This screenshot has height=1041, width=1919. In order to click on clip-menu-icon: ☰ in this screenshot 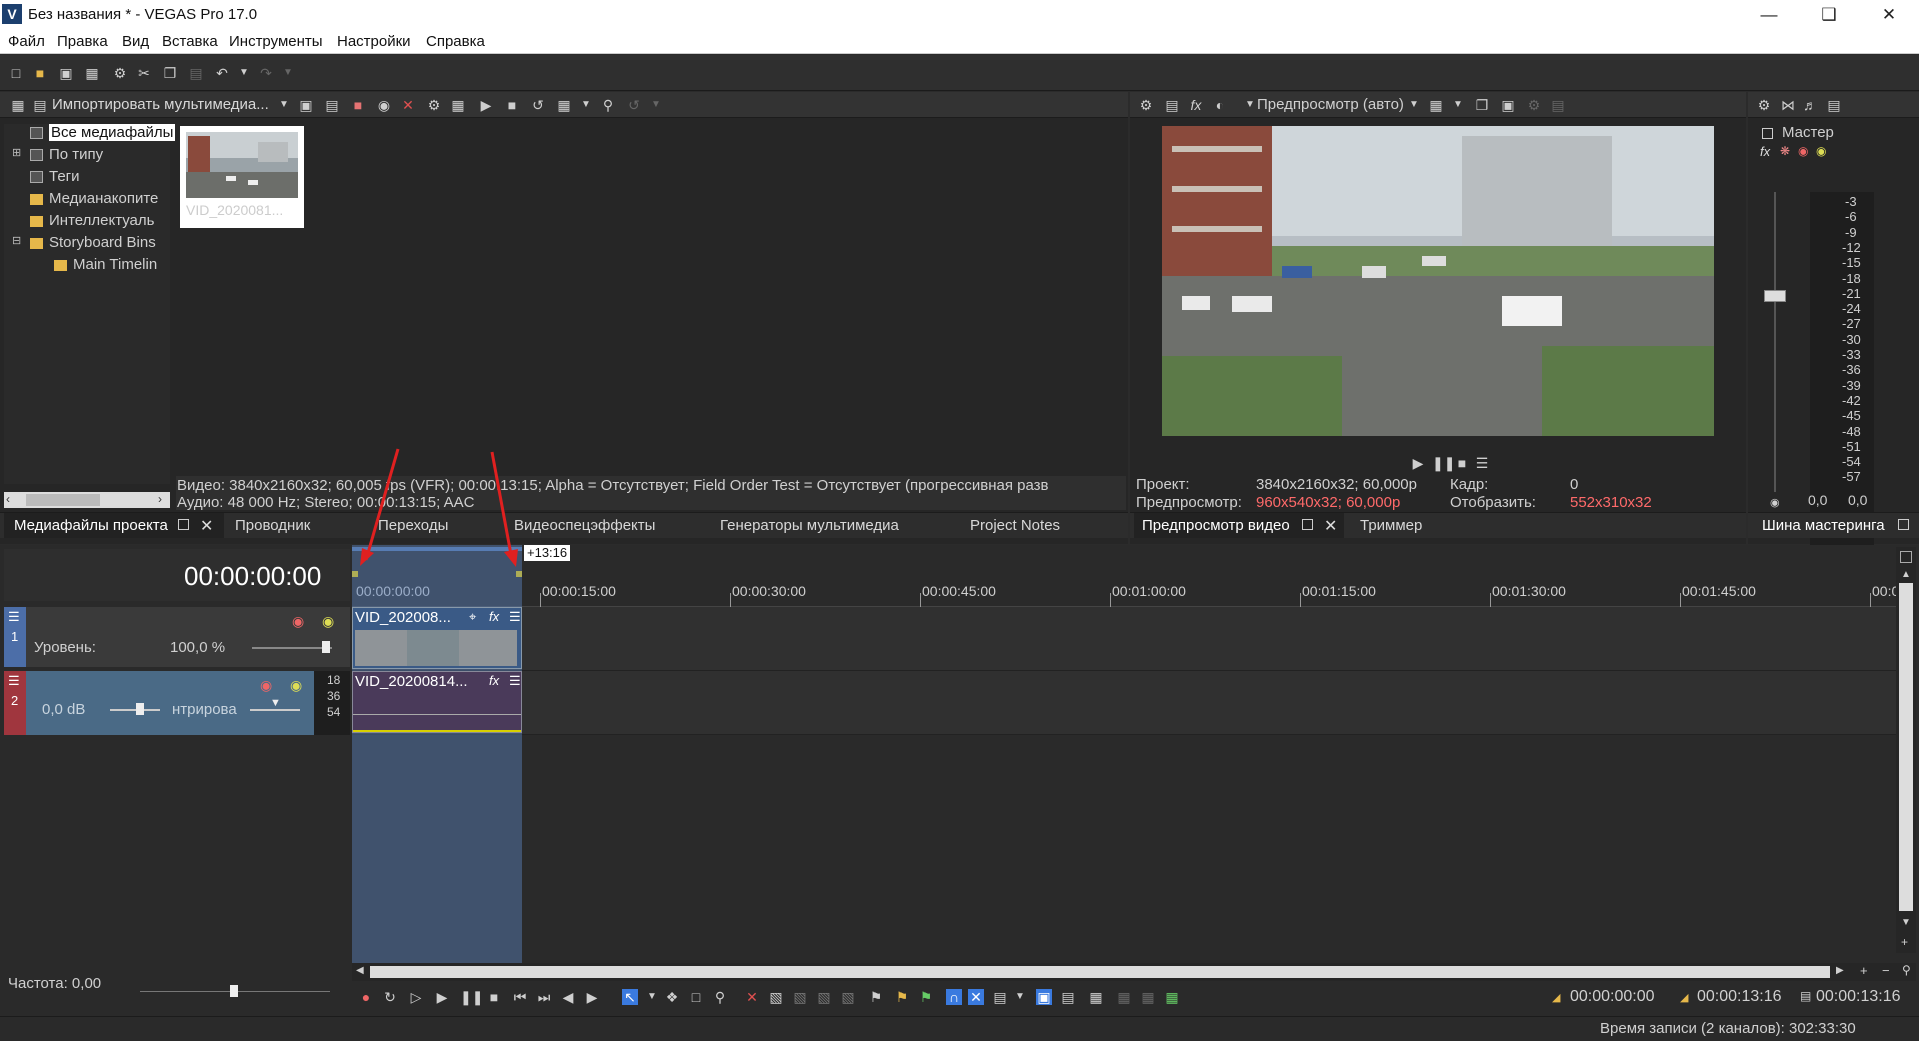, I will do `click(515, 681)`.